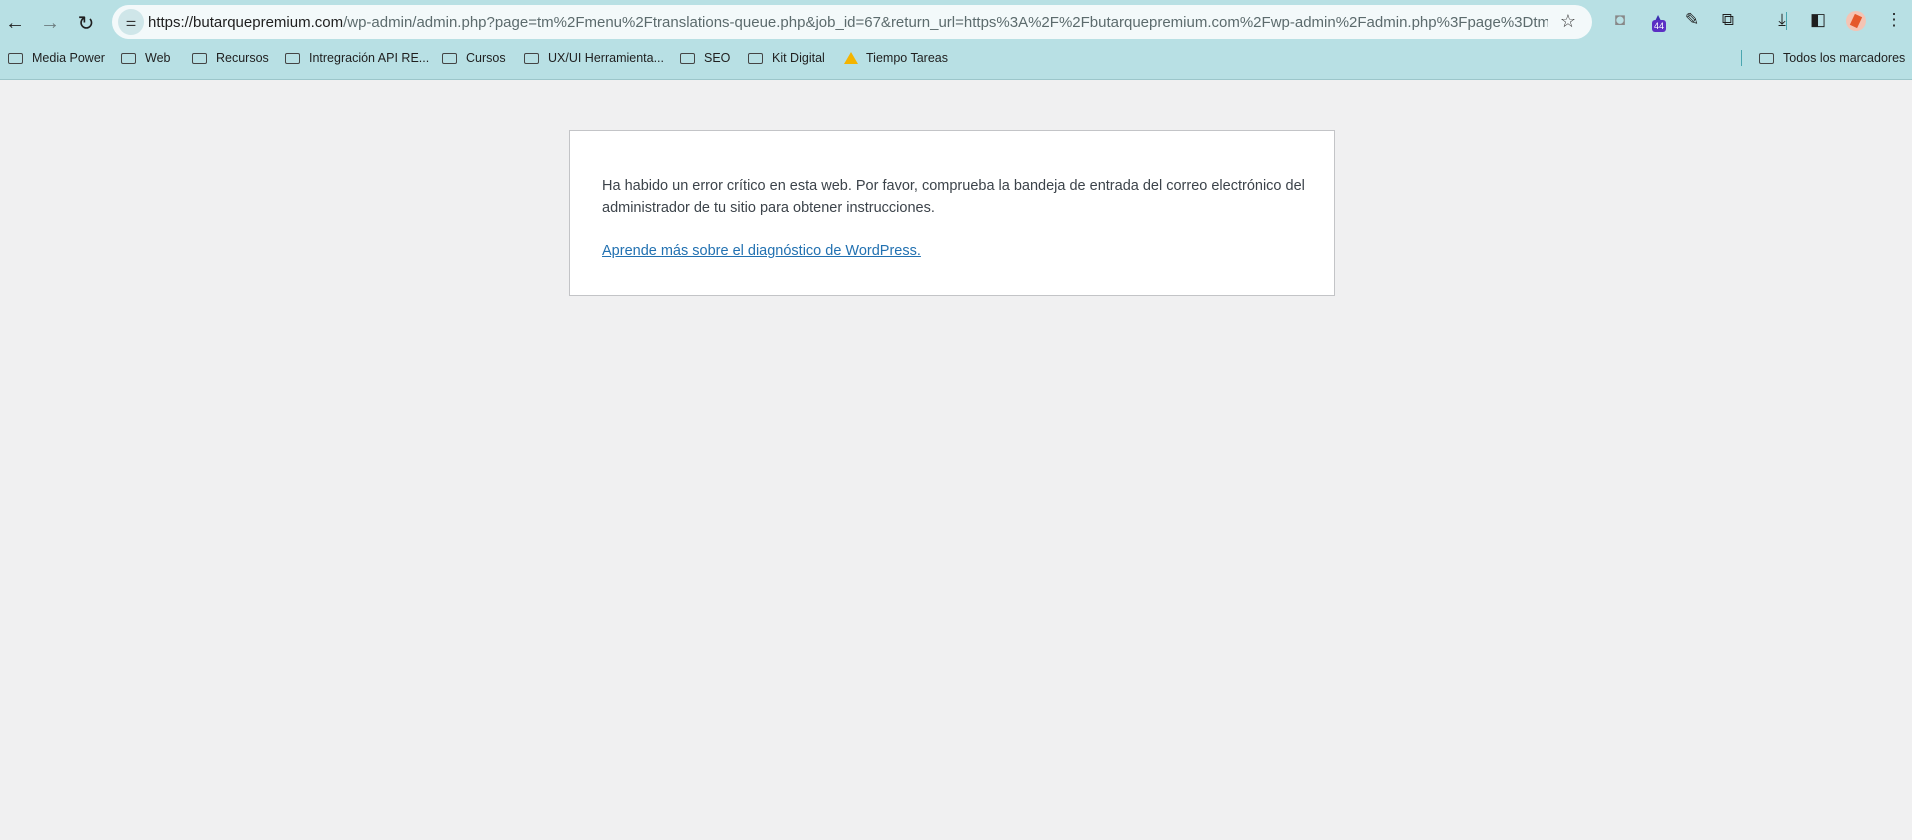  Describe the element at coordinates (851, 58) in the screenshot. I see `google-drive-icon` at that location.